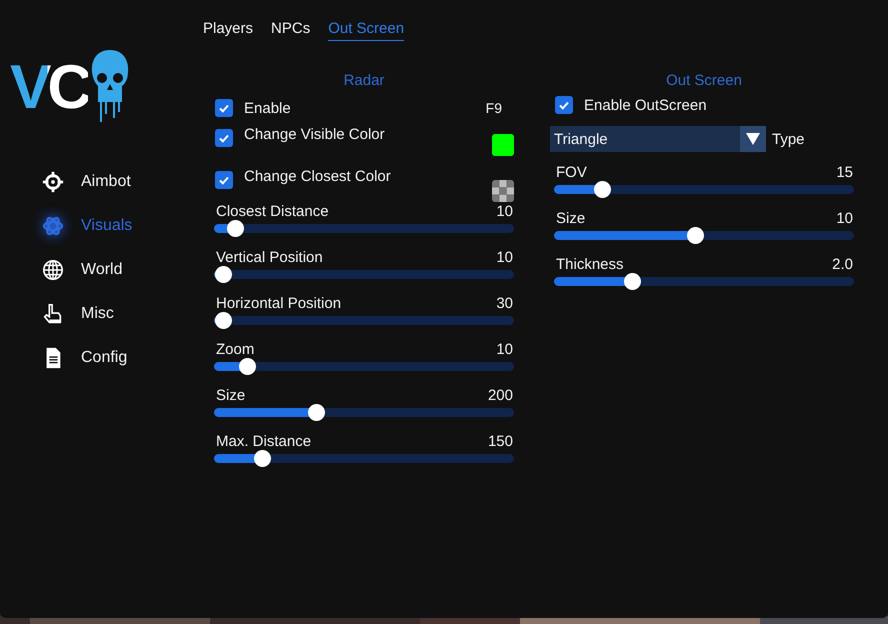 The height and width of the screenshot is (624, 888). What do you see at coordinates (228, 29) in the screenshot?
I see `tab: Players` at bounding box center [228, 29].